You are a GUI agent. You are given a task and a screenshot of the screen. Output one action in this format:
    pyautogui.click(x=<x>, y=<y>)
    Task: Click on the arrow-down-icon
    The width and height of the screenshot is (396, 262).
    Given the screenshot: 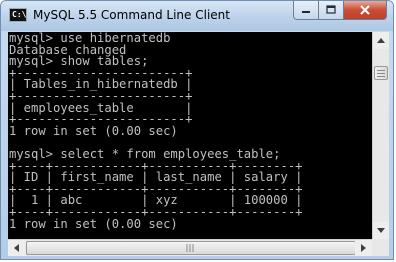 What is the action you would take?
    pyautogui.click(x=381, y=230)
    